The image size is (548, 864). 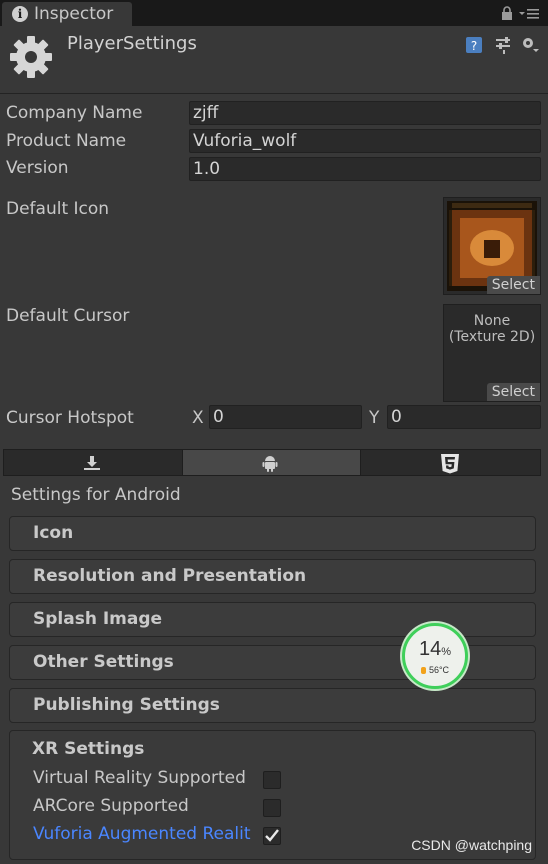 What do you see at coordinates (111, 806) in the screenshot?
I see `arcore-supported-label: ARCore Supported` at bounding box center [111, 806].